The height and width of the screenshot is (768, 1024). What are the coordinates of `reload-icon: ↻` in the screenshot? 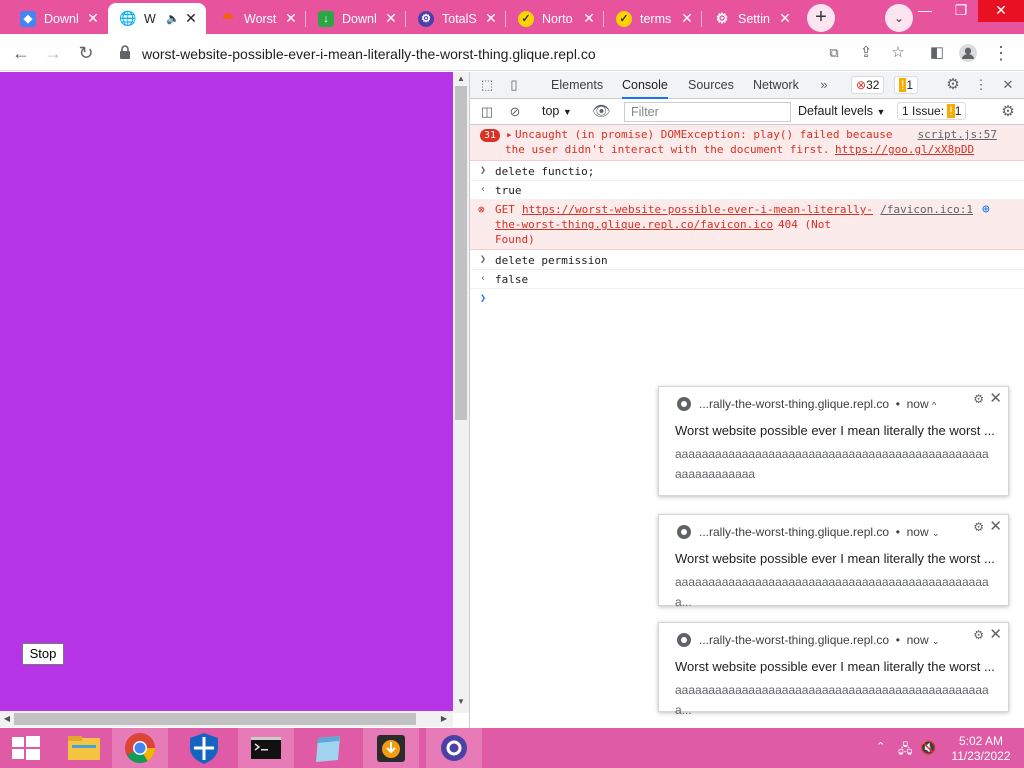 It's located at (86, 53).